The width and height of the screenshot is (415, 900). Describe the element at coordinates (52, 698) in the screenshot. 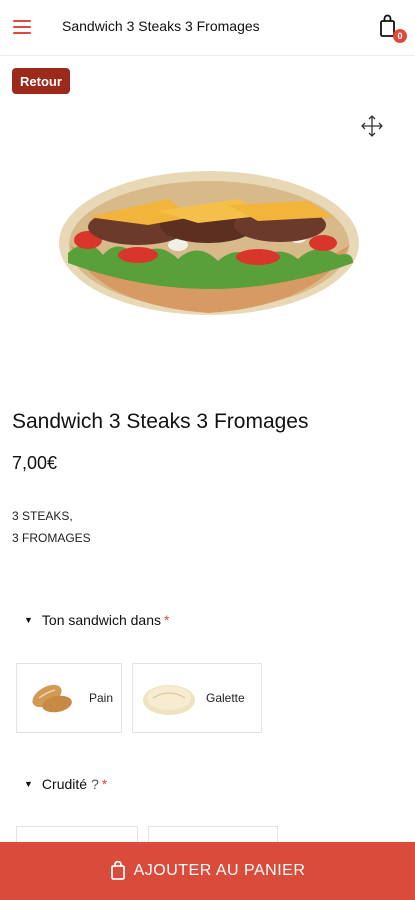

I see `baguette-icon` at that location.